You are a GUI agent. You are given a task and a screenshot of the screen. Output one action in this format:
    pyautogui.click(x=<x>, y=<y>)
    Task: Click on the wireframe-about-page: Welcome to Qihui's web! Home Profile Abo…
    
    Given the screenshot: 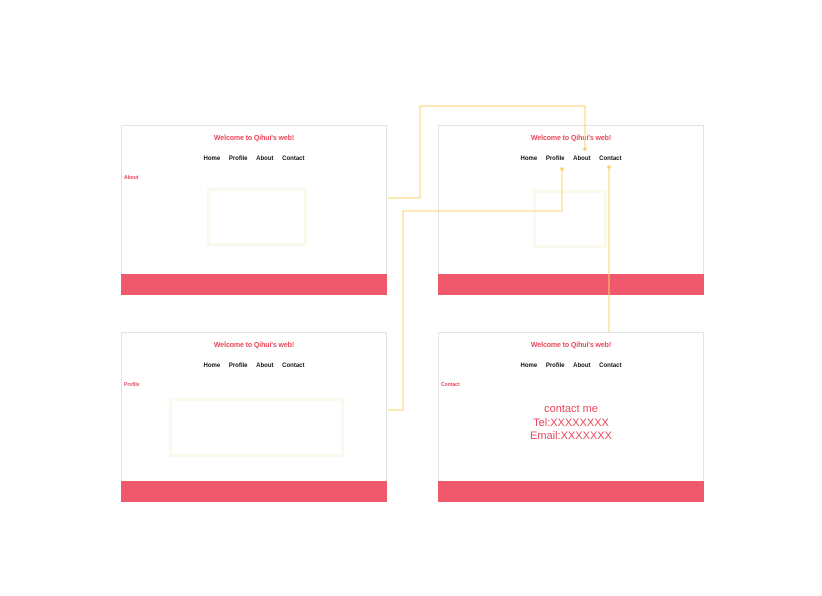 What is the action you would take?
    pyautogui.click(x=254, y=210)
    